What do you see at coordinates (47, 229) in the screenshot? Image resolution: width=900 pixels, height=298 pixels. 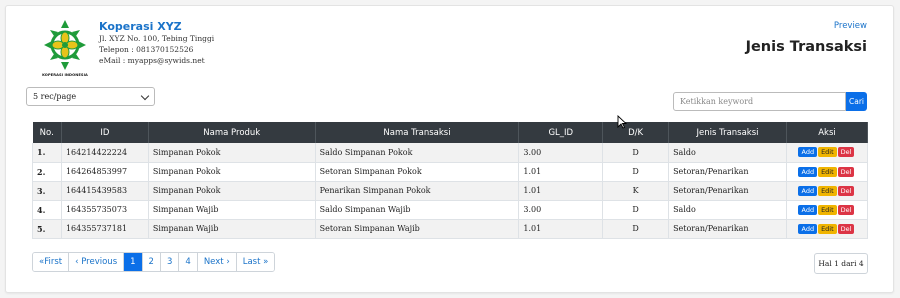 I see `cell-no: 5.` at bounding box center [47, 229].